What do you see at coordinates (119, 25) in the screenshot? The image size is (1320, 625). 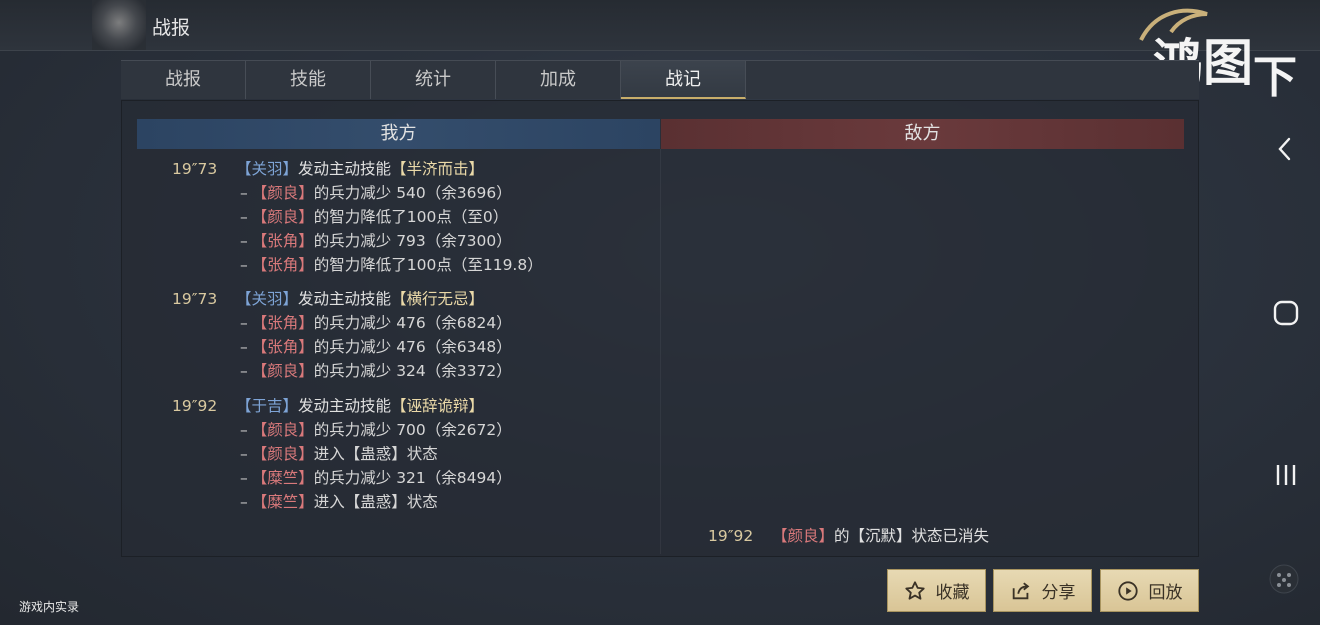 I see `emblem-icon` at bounding box center [119, 25].